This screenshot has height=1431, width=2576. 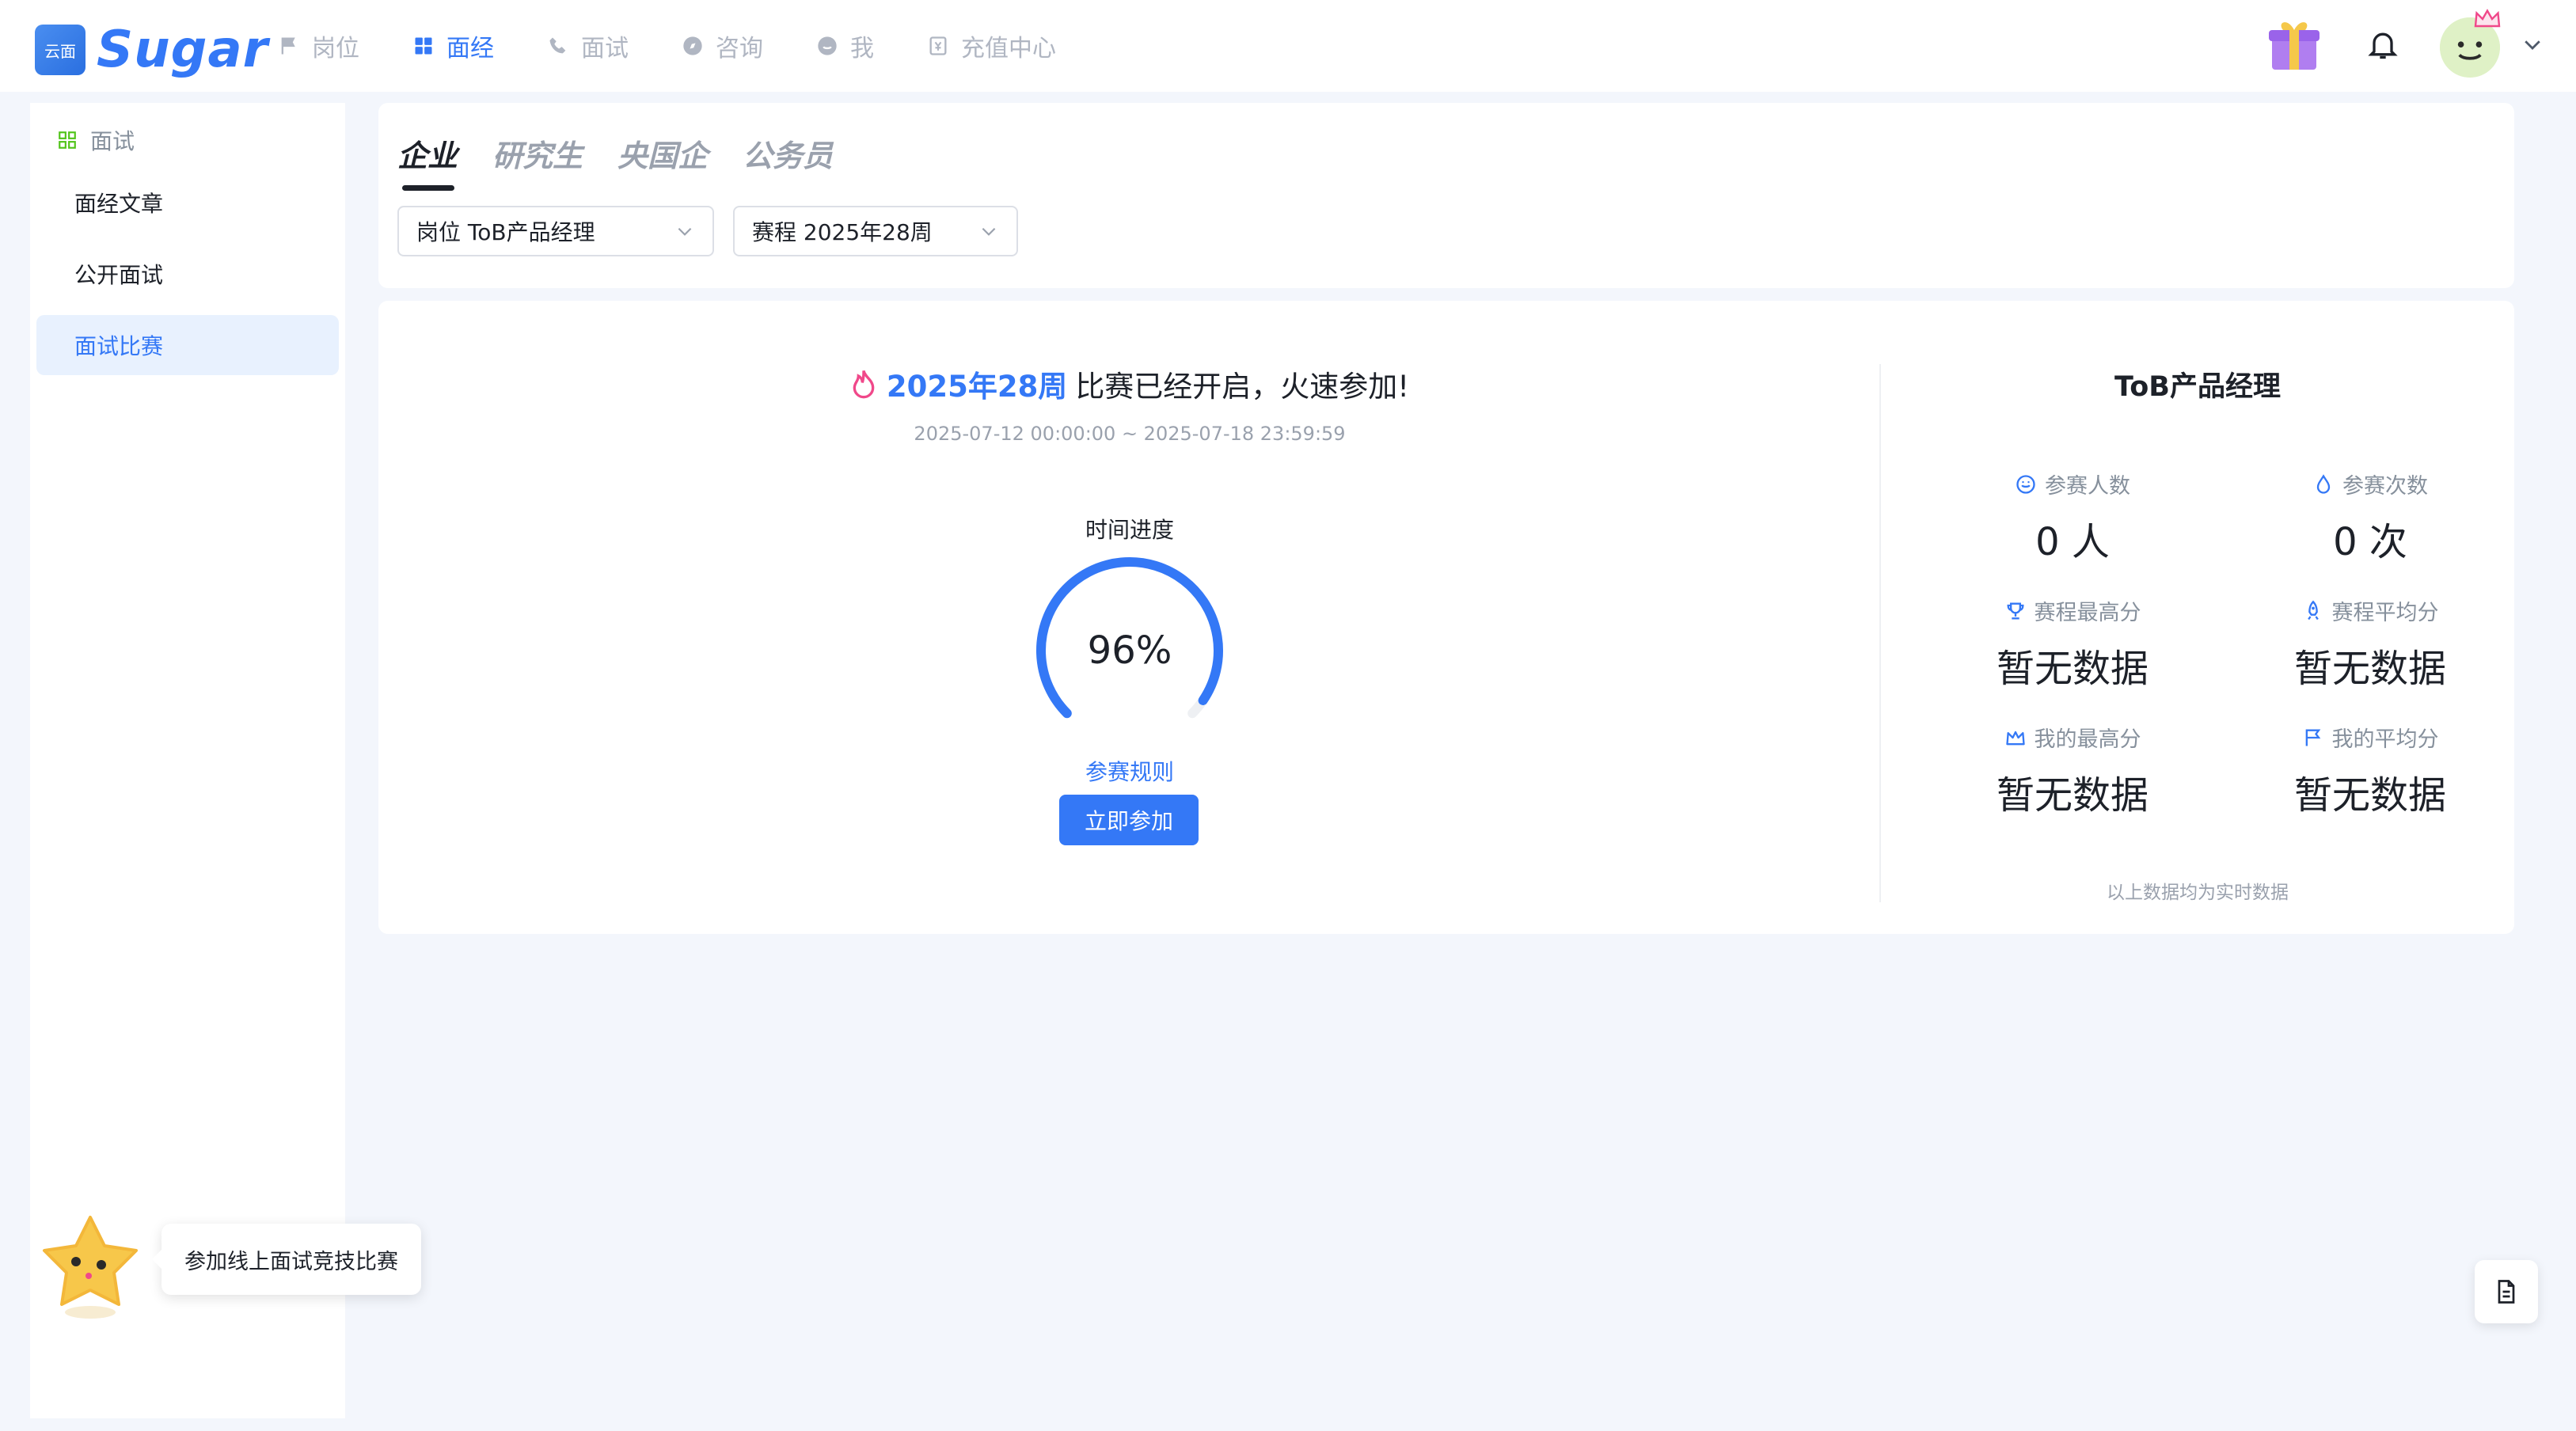 What do you see at coordinates (558, 46) in the screenshot?
I see `phone-icon` at bounding box center [558, 46].